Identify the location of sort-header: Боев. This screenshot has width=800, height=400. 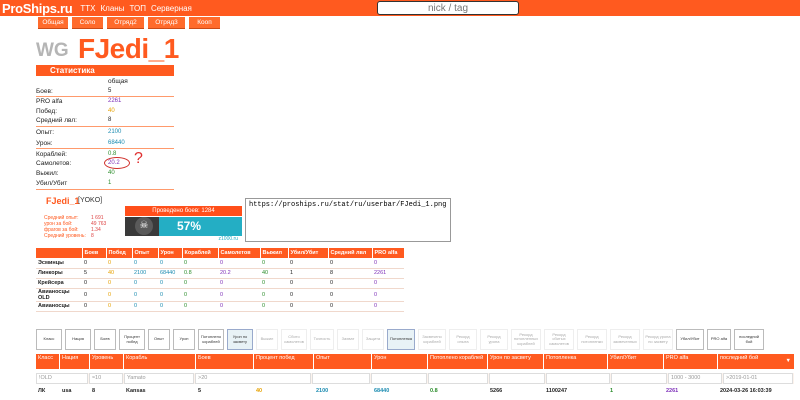
(225, 361).